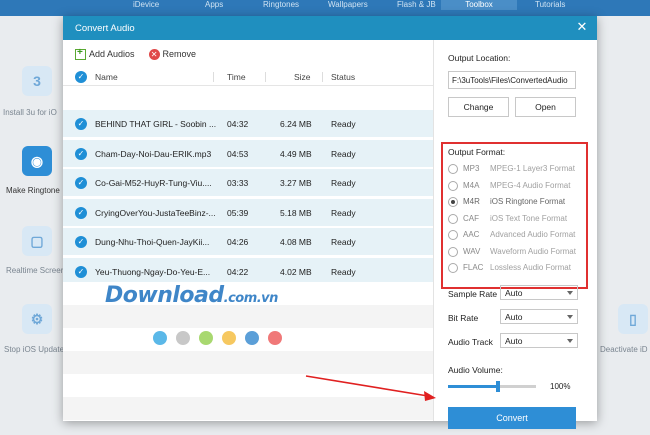 This screenshot has width=650, height=435. What do you see at coordinates (330, 28) in the screenshot?
I see `dialog-title-bar: Convert Audio ✕` at bounding box center [330, 28].